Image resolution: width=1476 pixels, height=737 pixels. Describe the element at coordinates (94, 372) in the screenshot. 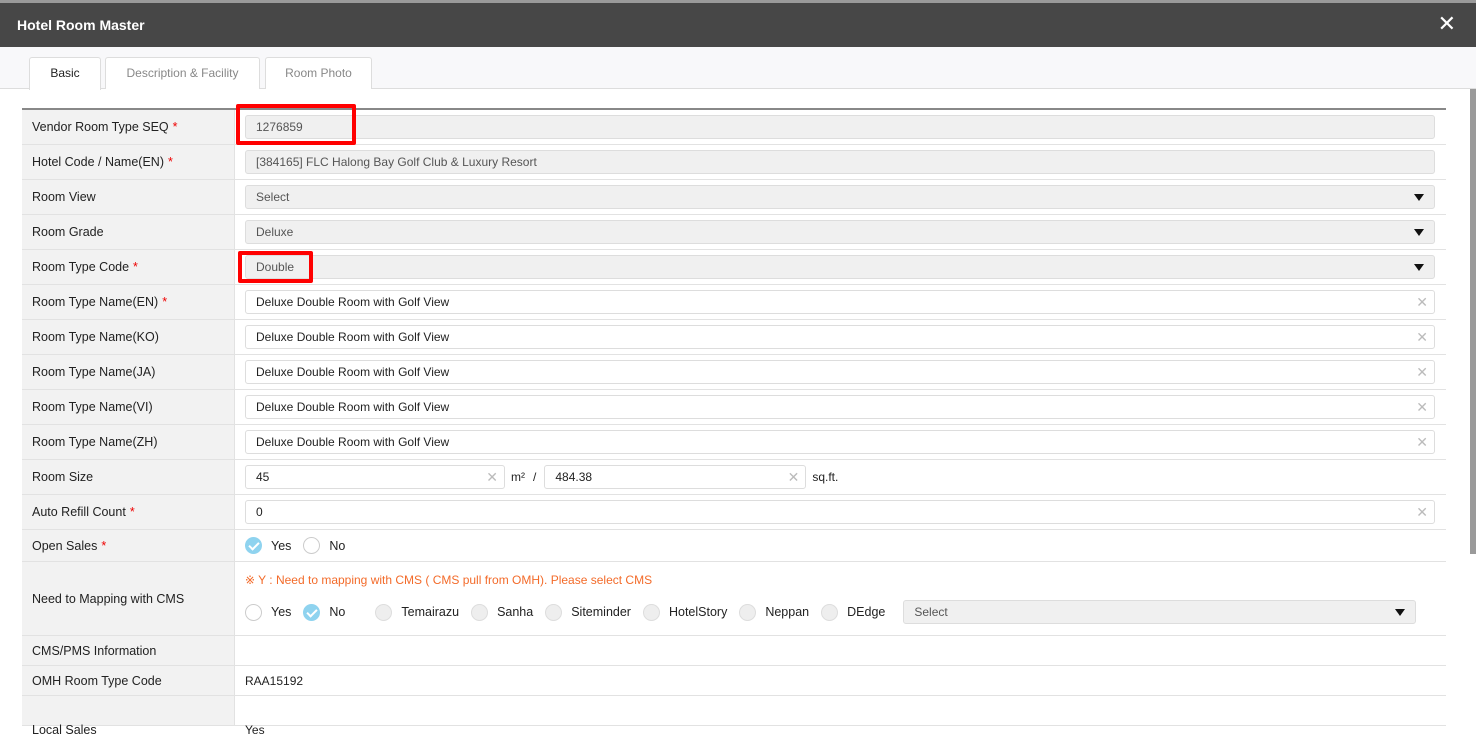

I see `label: Room Type Name(JA)` at that location.